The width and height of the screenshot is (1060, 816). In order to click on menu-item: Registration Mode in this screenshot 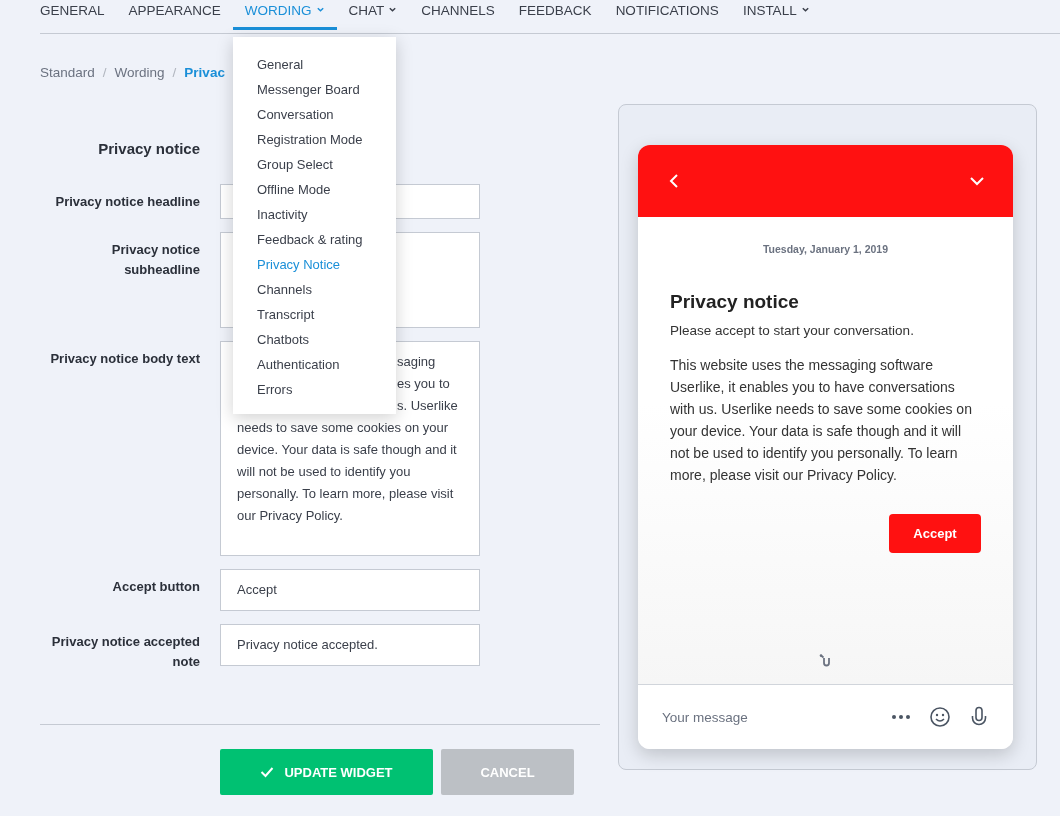, I will do `click(314, 139)`.